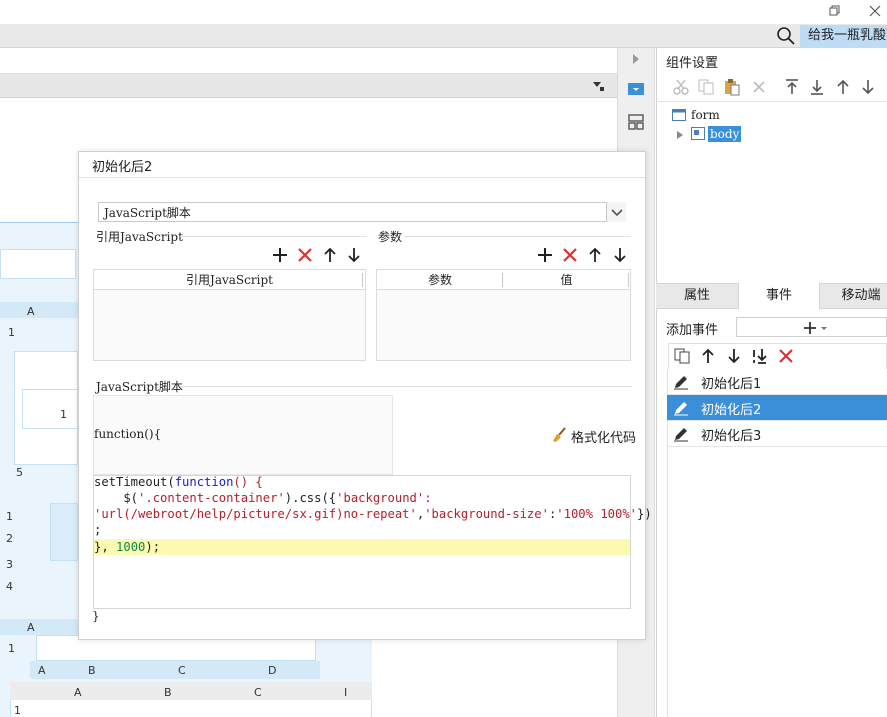  What do you see at coordinates (636, 122) in the screenshot?
I see `layout-icon` at bounding box center [636, 122].